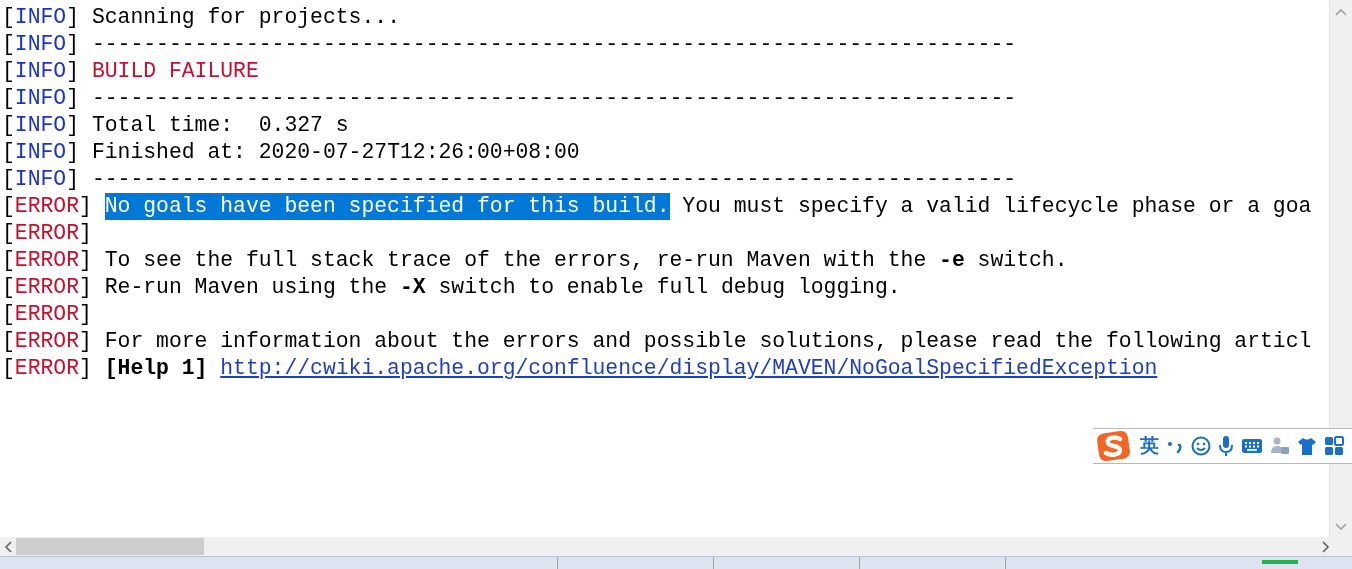 The width and height of the screenshot is (1352, 569). Describe the element at coordinates (689, 368) in the screenshot. I see `help-link: http://cwiki.apache.org/confluence/display/MAVEN/NoGoalSpecifiedException` at that location.